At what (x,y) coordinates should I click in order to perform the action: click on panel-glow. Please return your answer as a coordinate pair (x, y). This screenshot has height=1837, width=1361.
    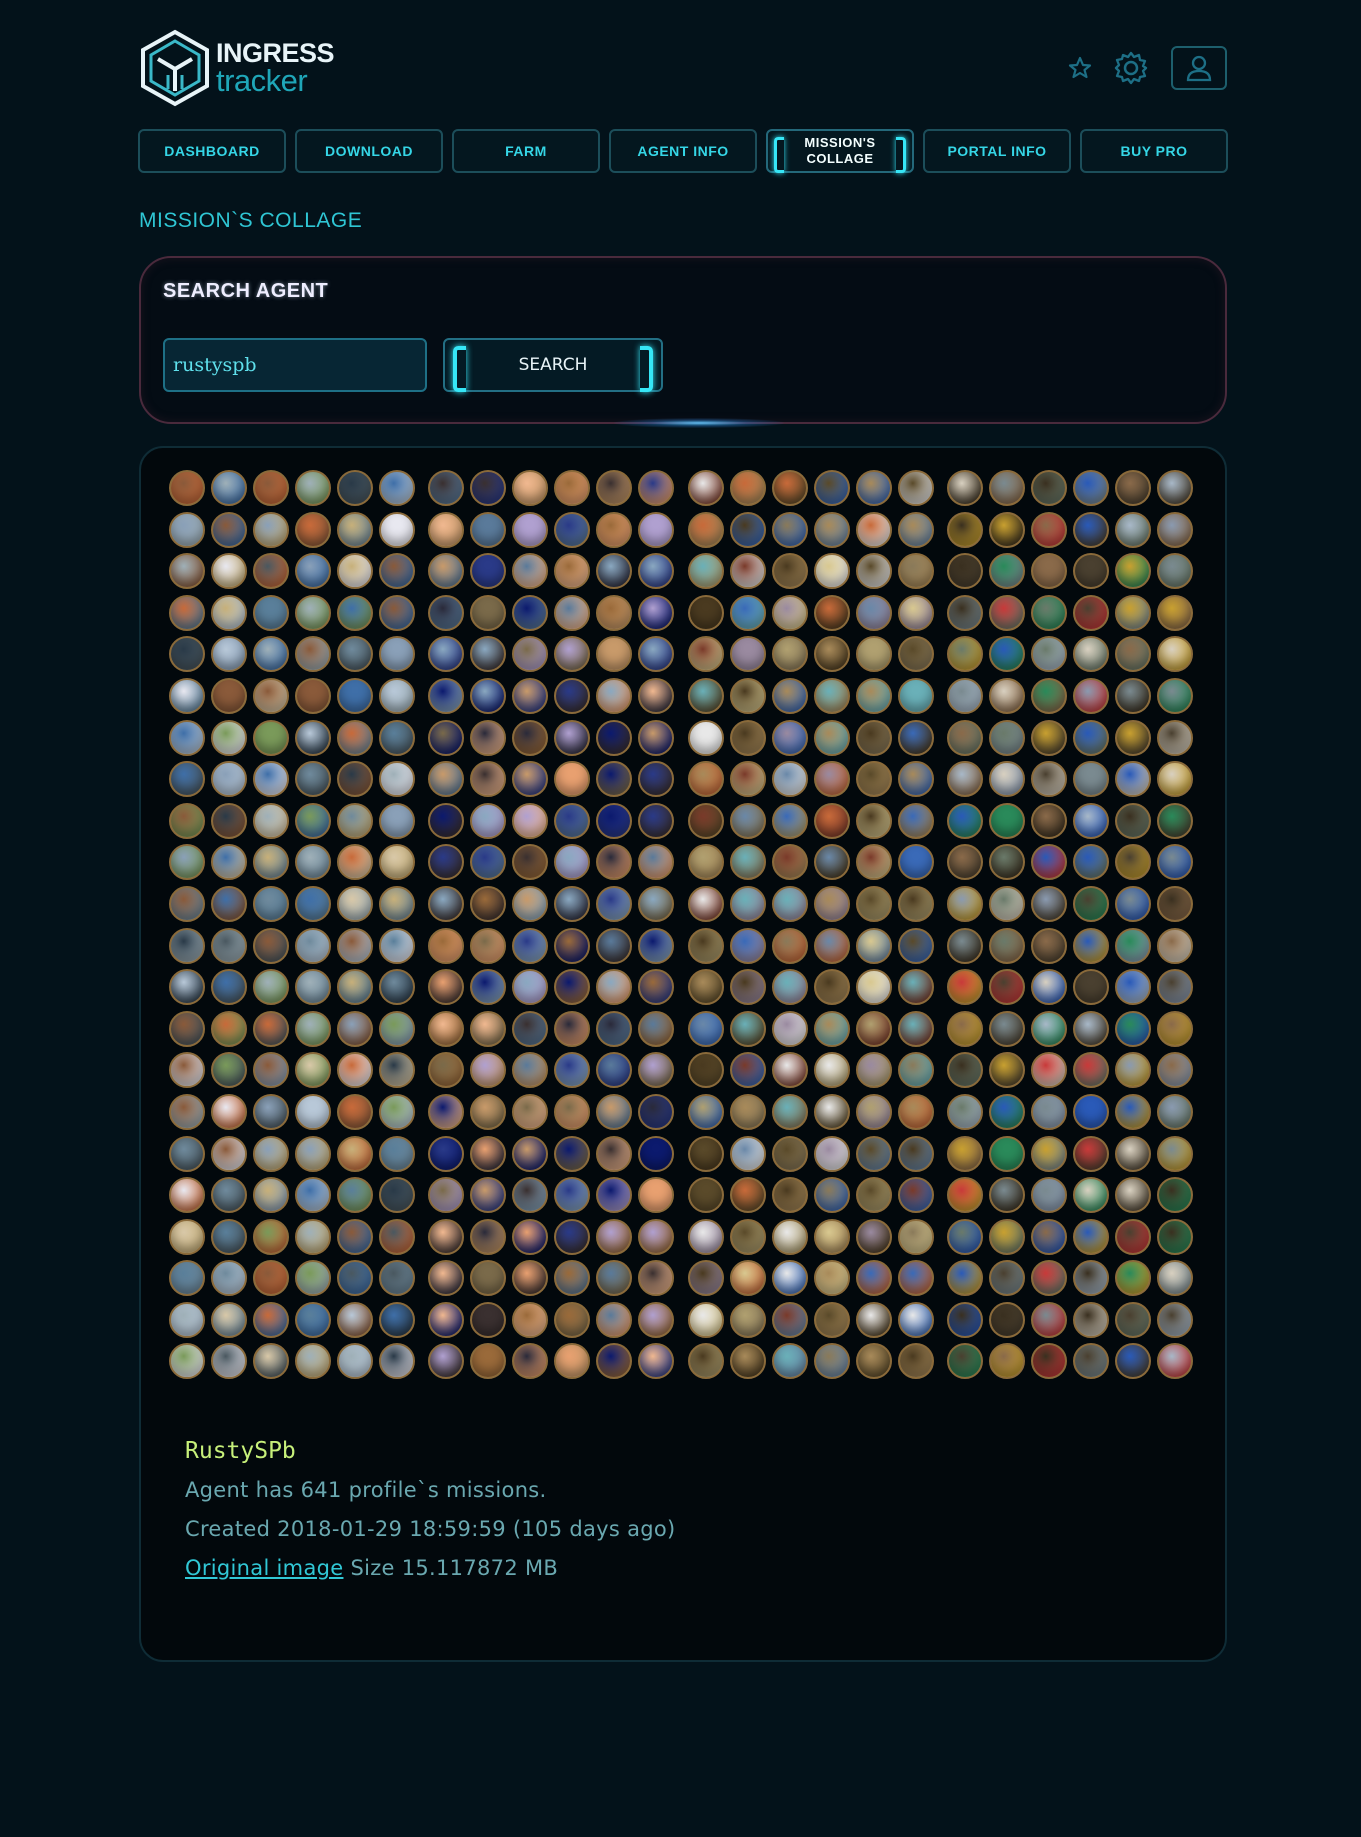
    Looking at the image, I should click on (699, 423).